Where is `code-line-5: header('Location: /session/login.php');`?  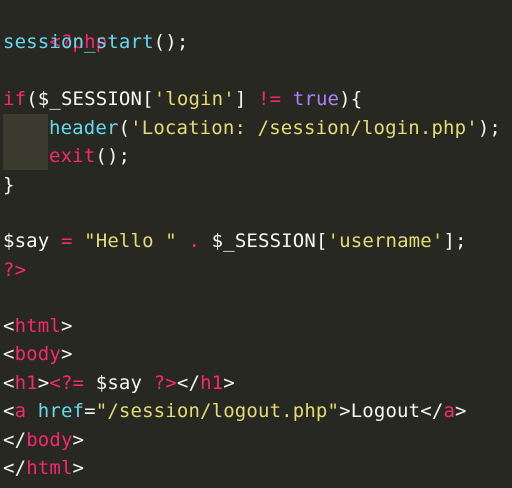
code-line-5: header('Location: /session/login.php'); is located at coordinates (275, 128).